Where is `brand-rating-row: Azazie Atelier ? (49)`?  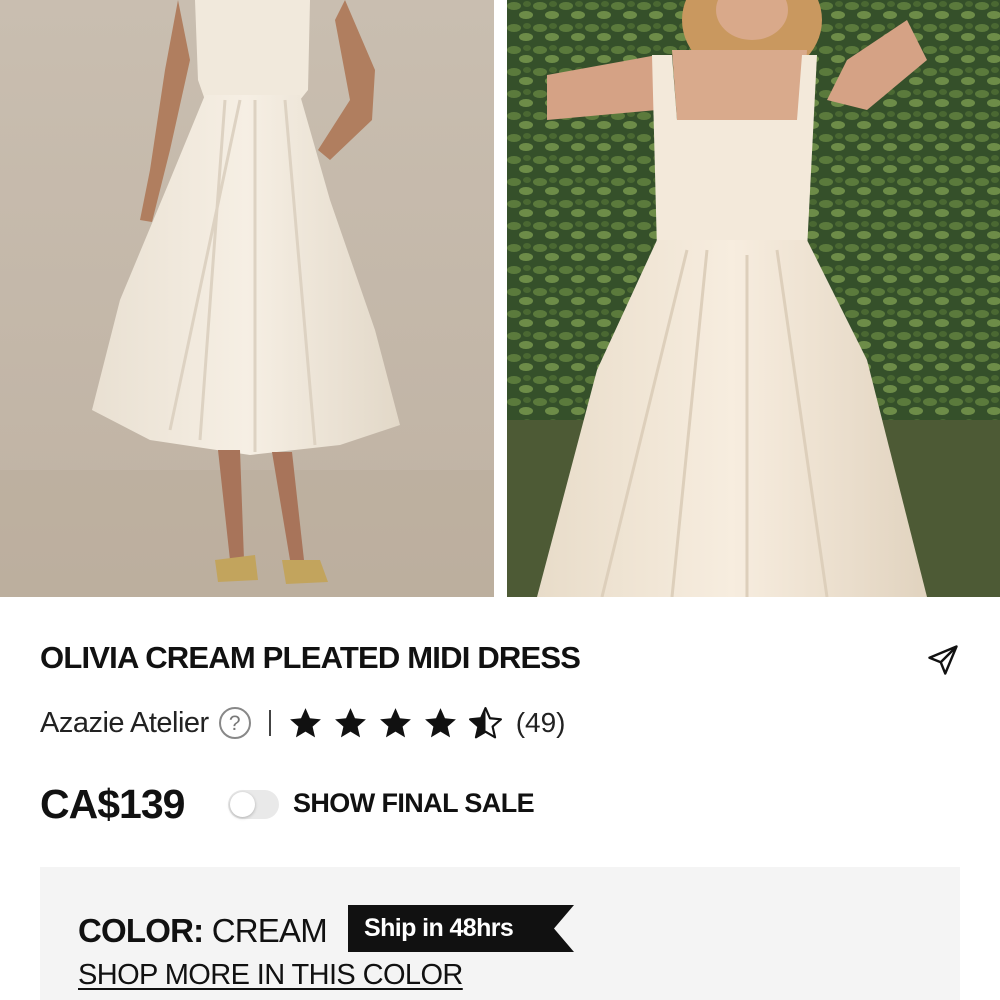
brand-rating-row: Azazie Atelier ? (49) is located at coordinates (303, 723).